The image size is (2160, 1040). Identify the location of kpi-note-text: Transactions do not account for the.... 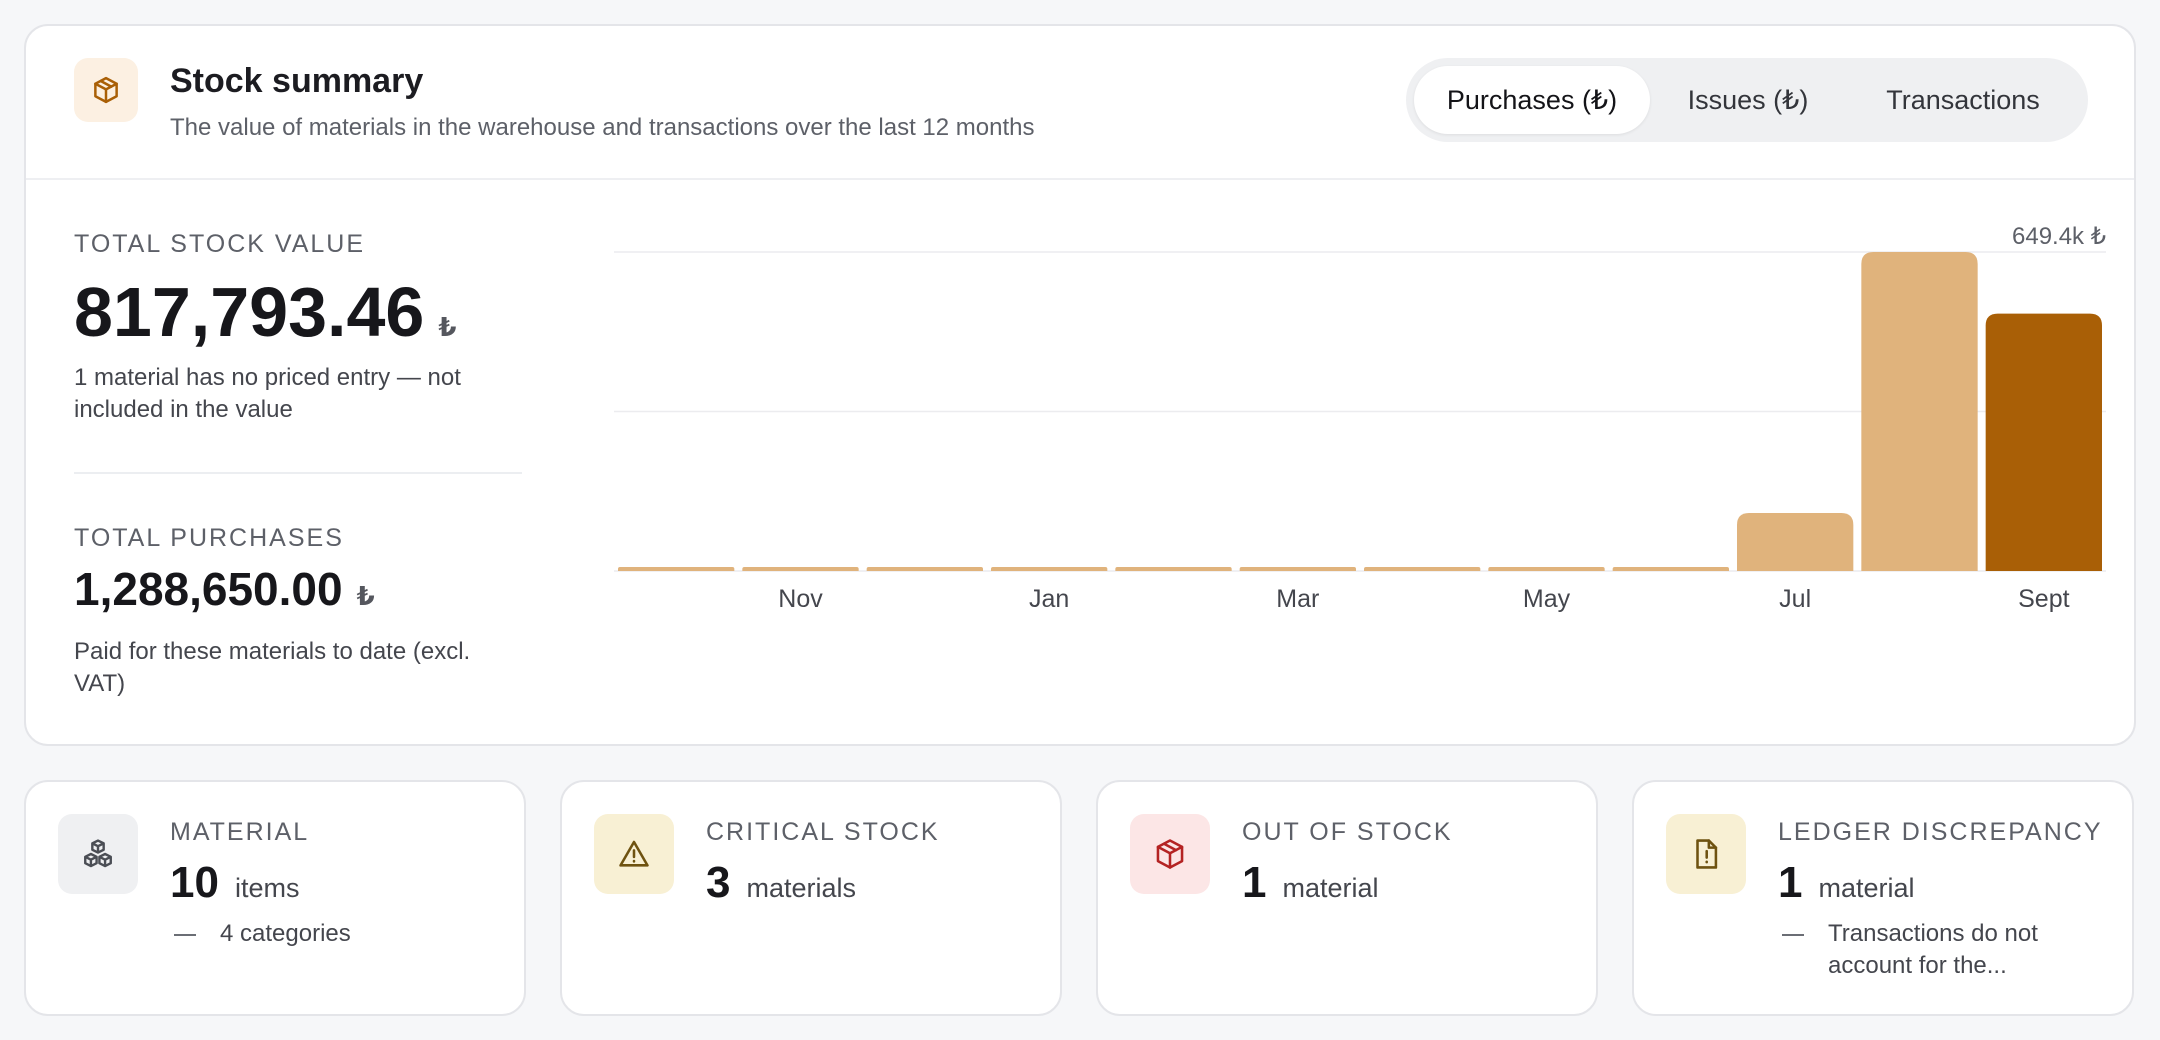
(1933, 949).